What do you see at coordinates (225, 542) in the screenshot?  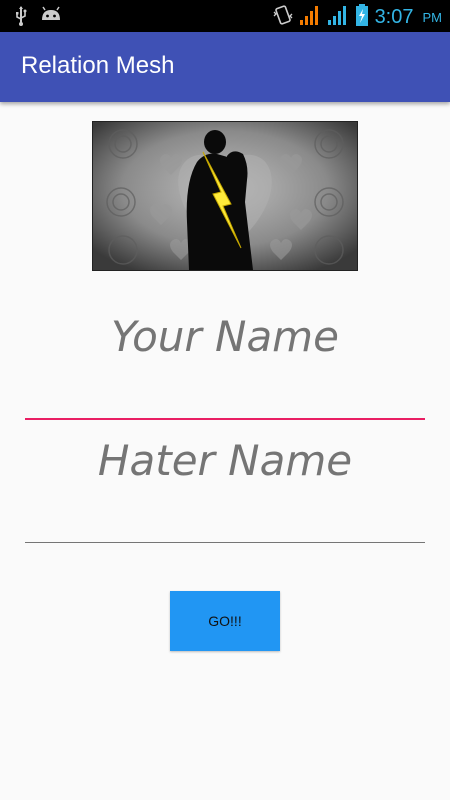 I see `hater-name-underline` at bounding box center [225, 542].